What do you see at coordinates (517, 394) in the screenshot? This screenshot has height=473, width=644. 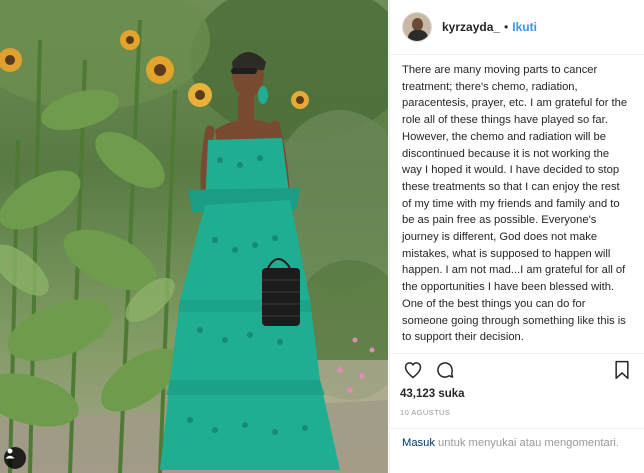 I see `like-count: 43,123 suka` at bounding box center [517, 394].